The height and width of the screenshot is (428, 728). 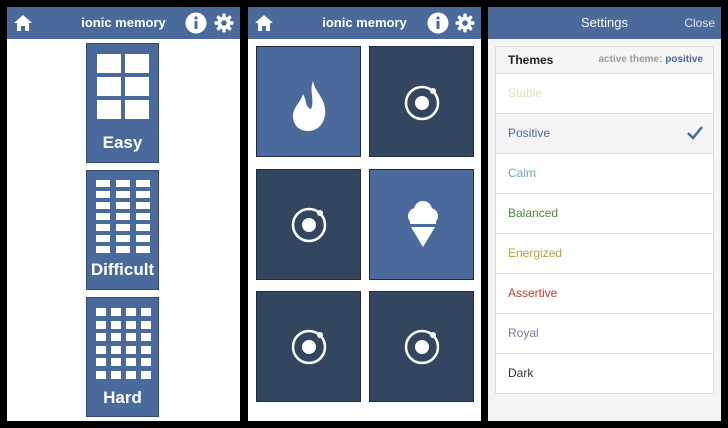 What do you see at coordinates (535, 253) in the screenshot?
I see `theme-label: Energized` at bounding box center [535, 253].